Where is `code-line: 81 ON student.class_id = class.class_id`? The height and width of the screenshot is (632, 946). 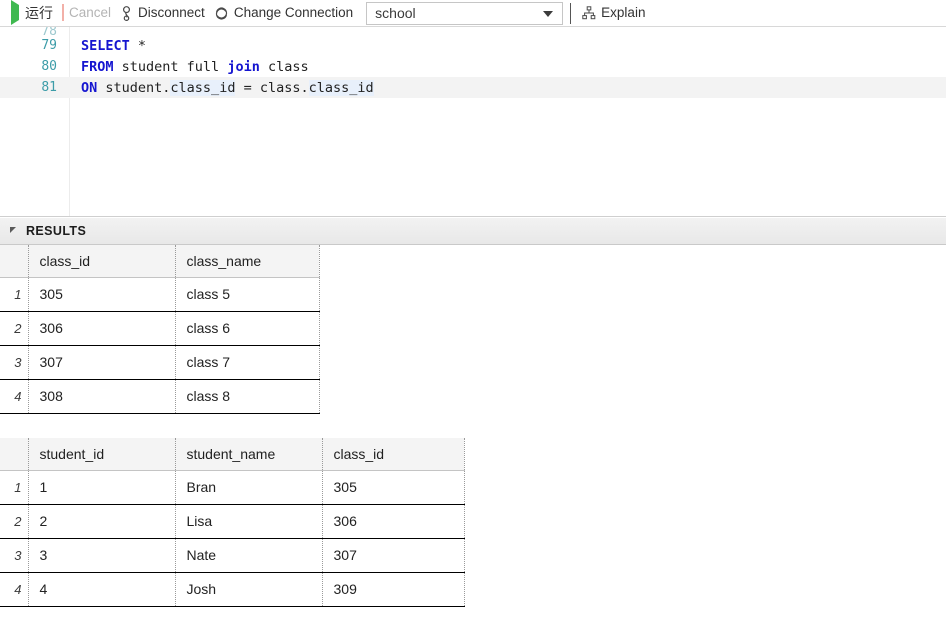 code-line: 81 ON student.class_id = class.class_id is located at coordinates (473, 87).